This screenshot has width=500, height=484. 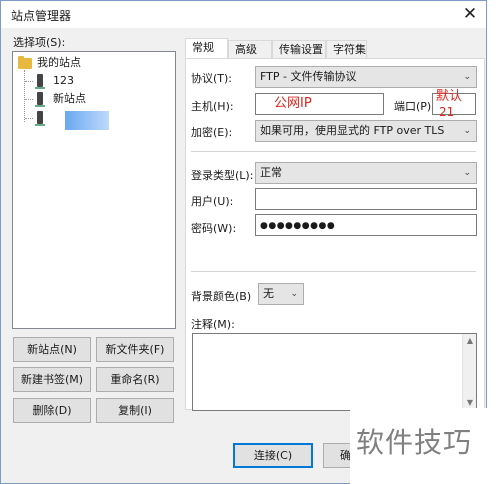 What do you see at coordinates (366, 77) in the screenshot?
I see `protocol-select: FTP - 文件传输协议 ⌄` at bounding box center [366, 77].